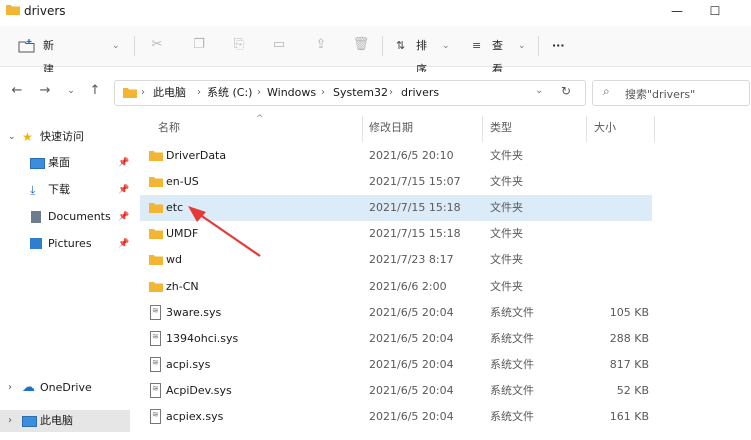 This screenshot has height=440, width=751. Describe the element at coordinates (360, 93) in the screenshot. I see `breadcrumb-system32: System32` at that location.